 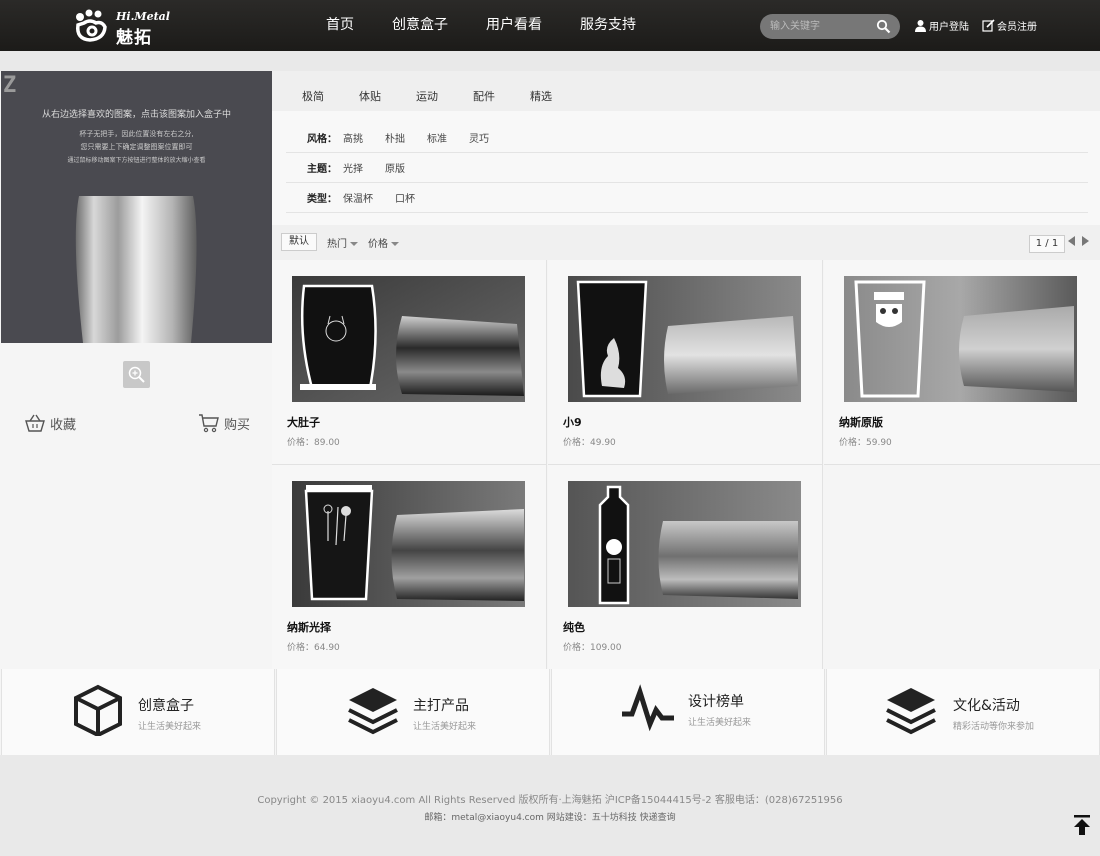 What do you see at coordinates (395, 137) in the screenshot?
I see `filter-option: 朴拙` at bounding box center [395, 137].